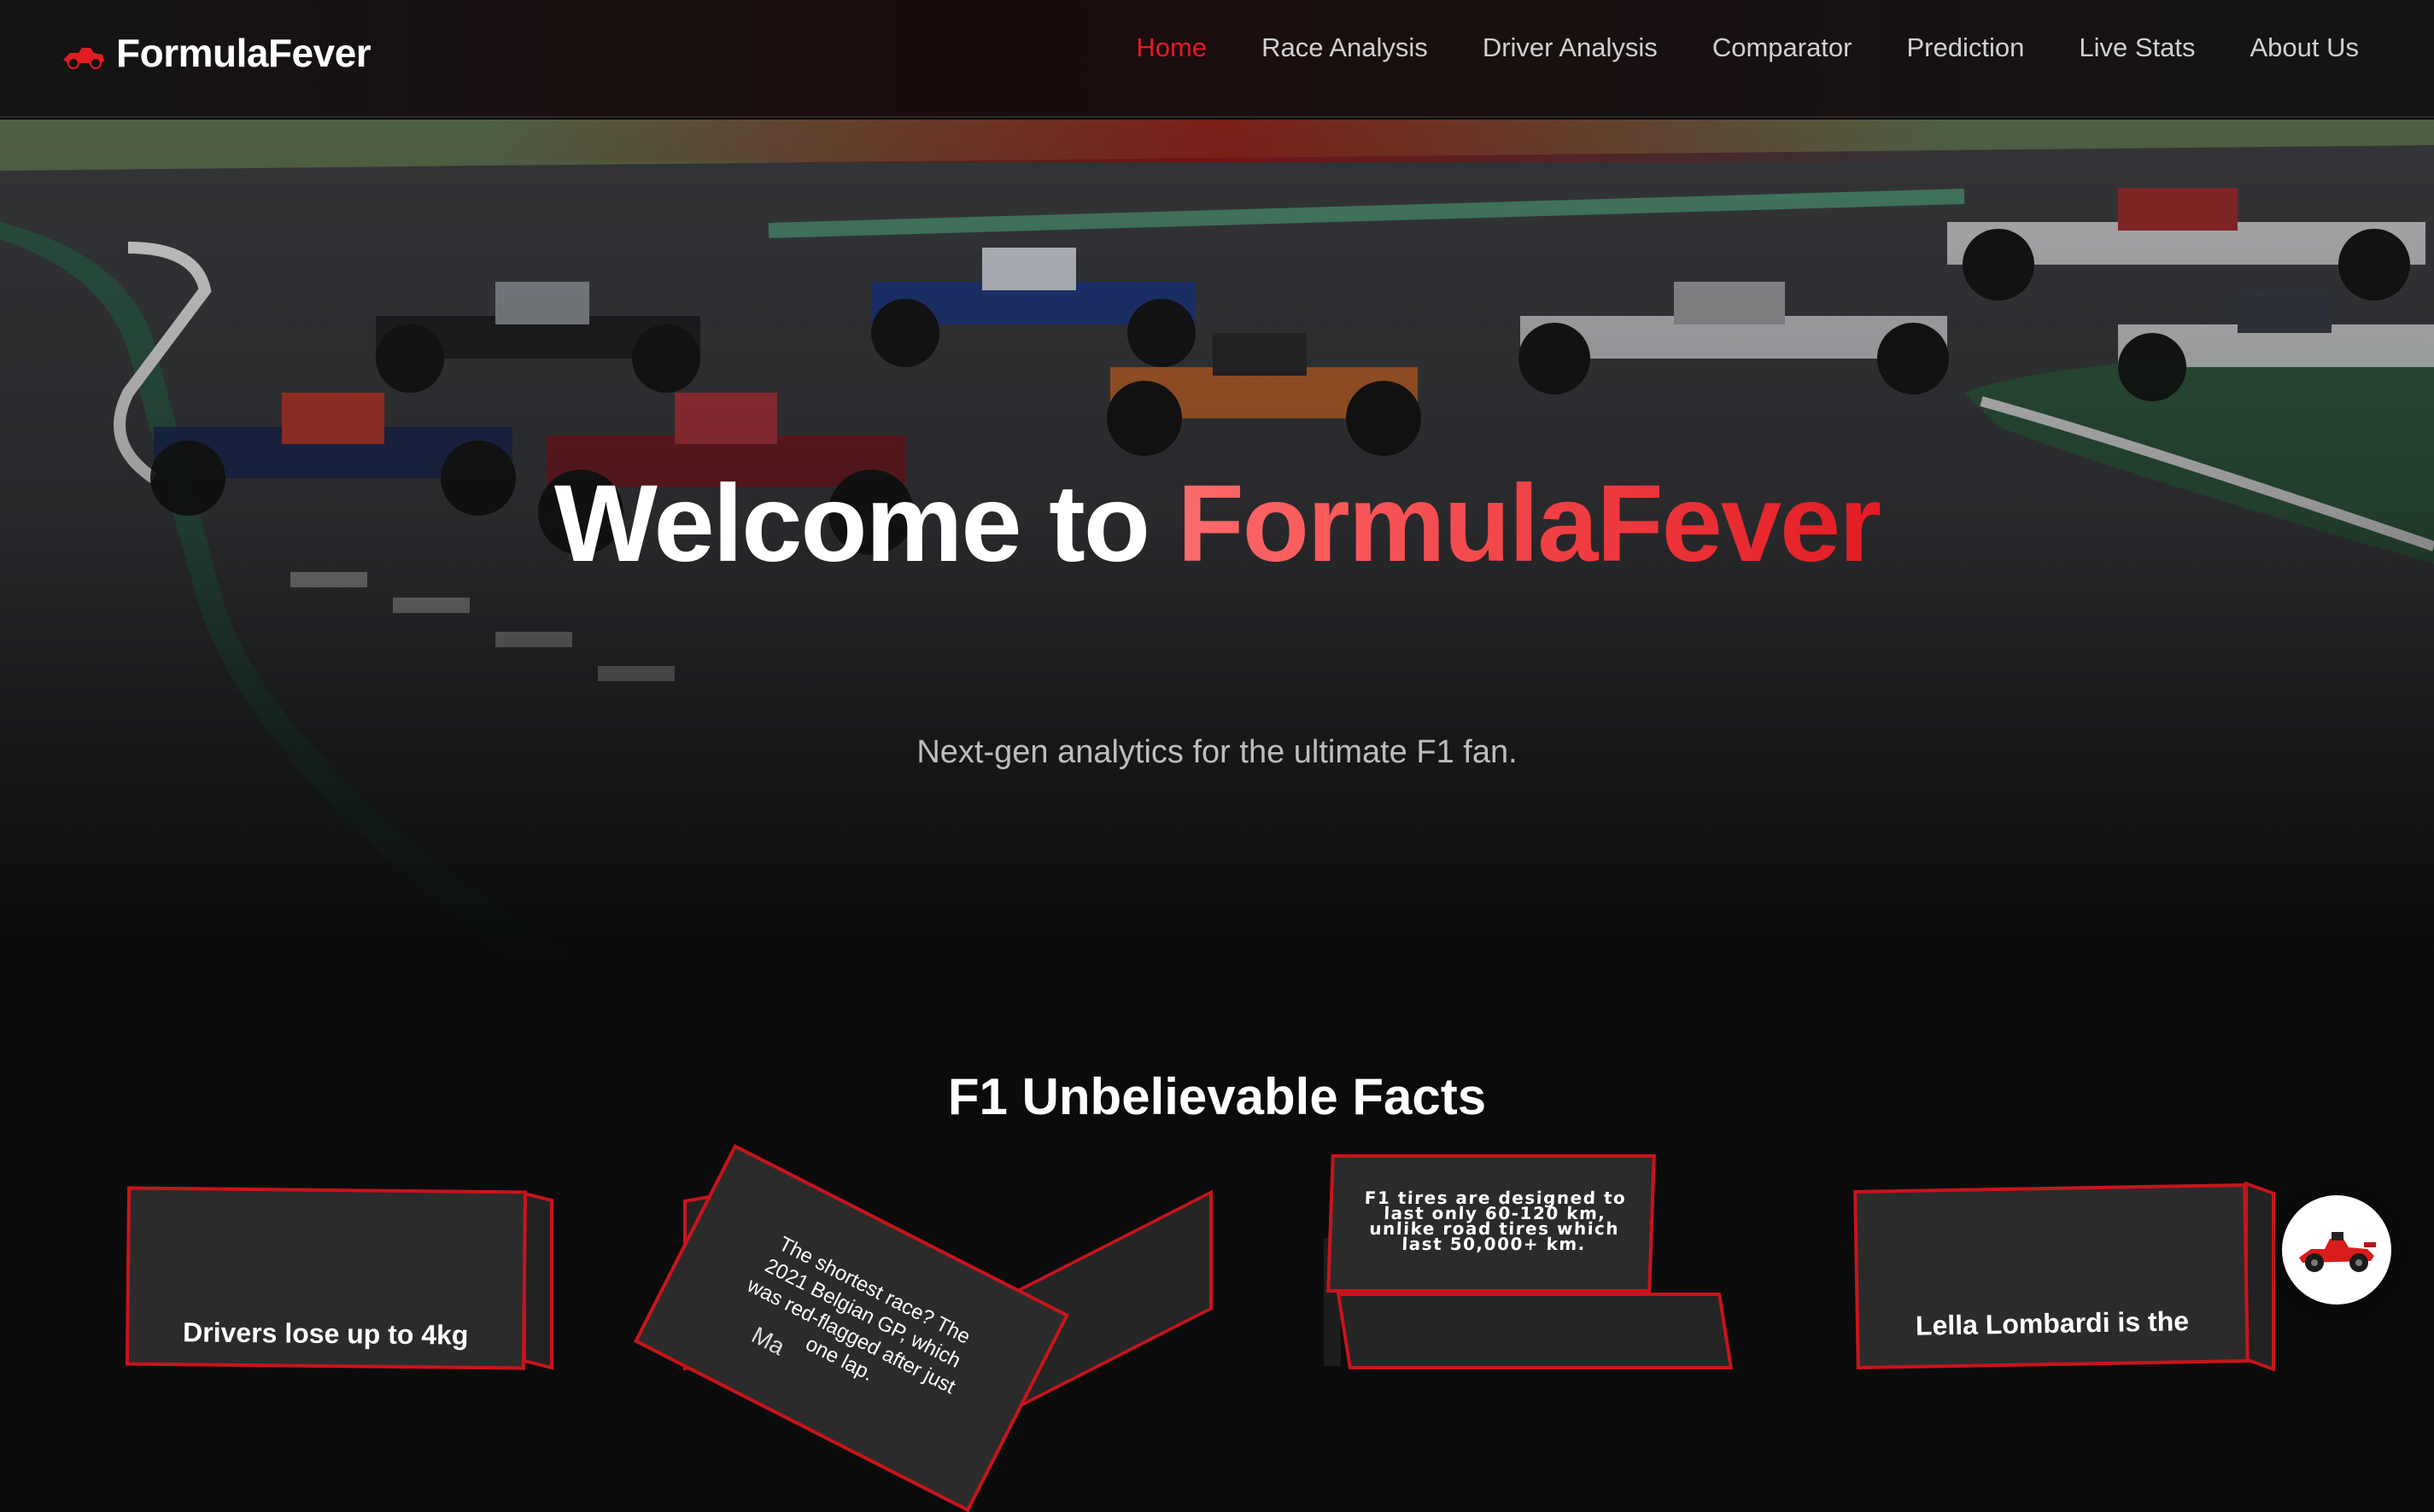  Describe the element at coordinates (327, 1278) in the screenshot. I see `fact-cube-1: Drivers lose up to 4kg` at that location.